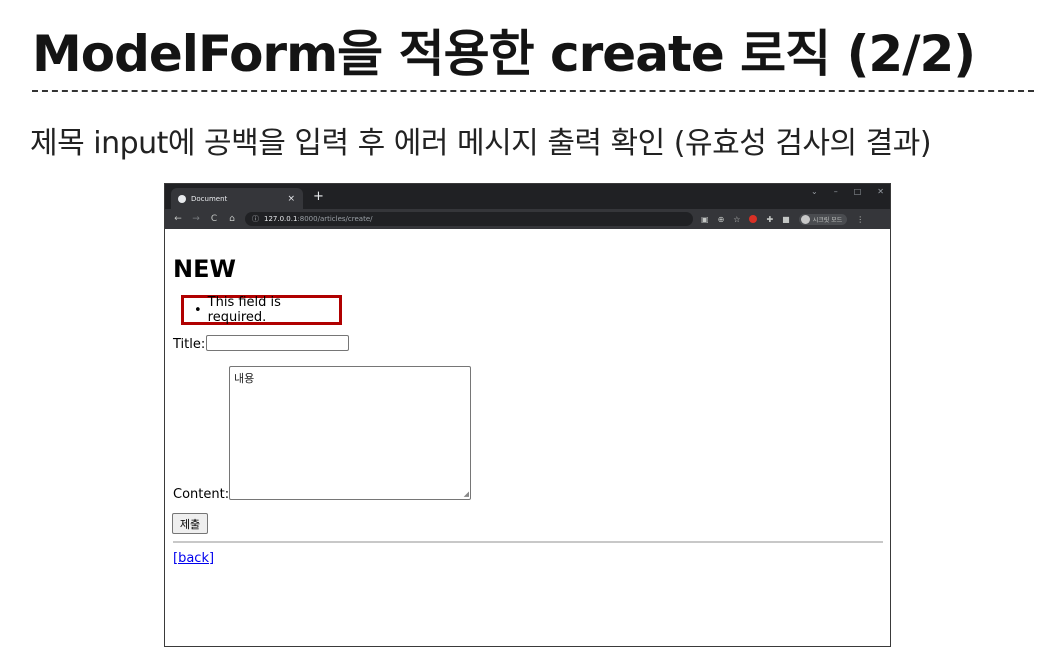 The image size is (1062, 654). What do you see at coordinates (277, 343) in the screenshot?
I see `title-input` at bounding box center [277, 343].